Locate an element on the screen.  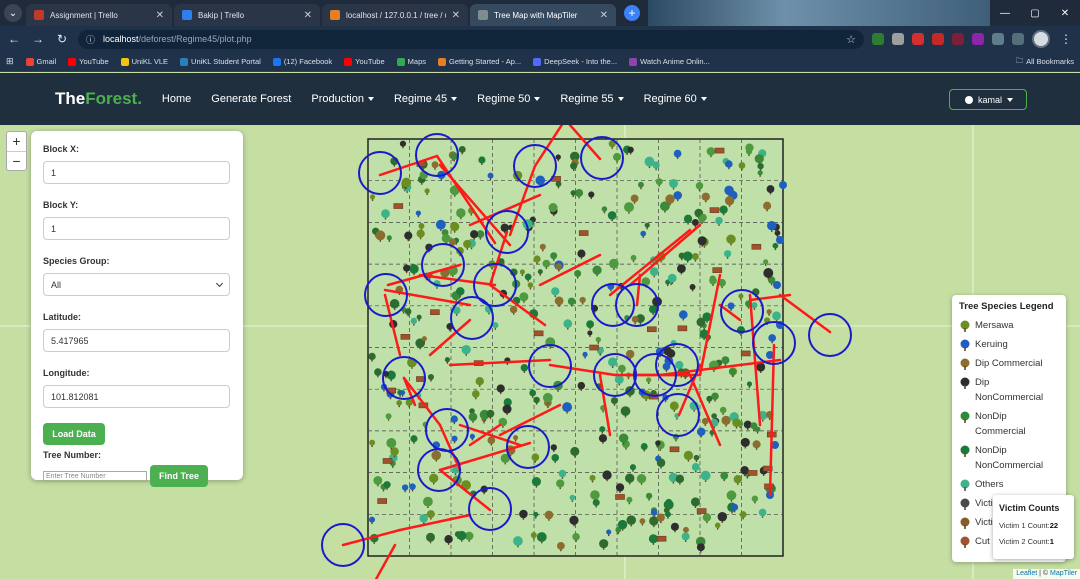
profile-avatar is located at coordinates (1041, 39).